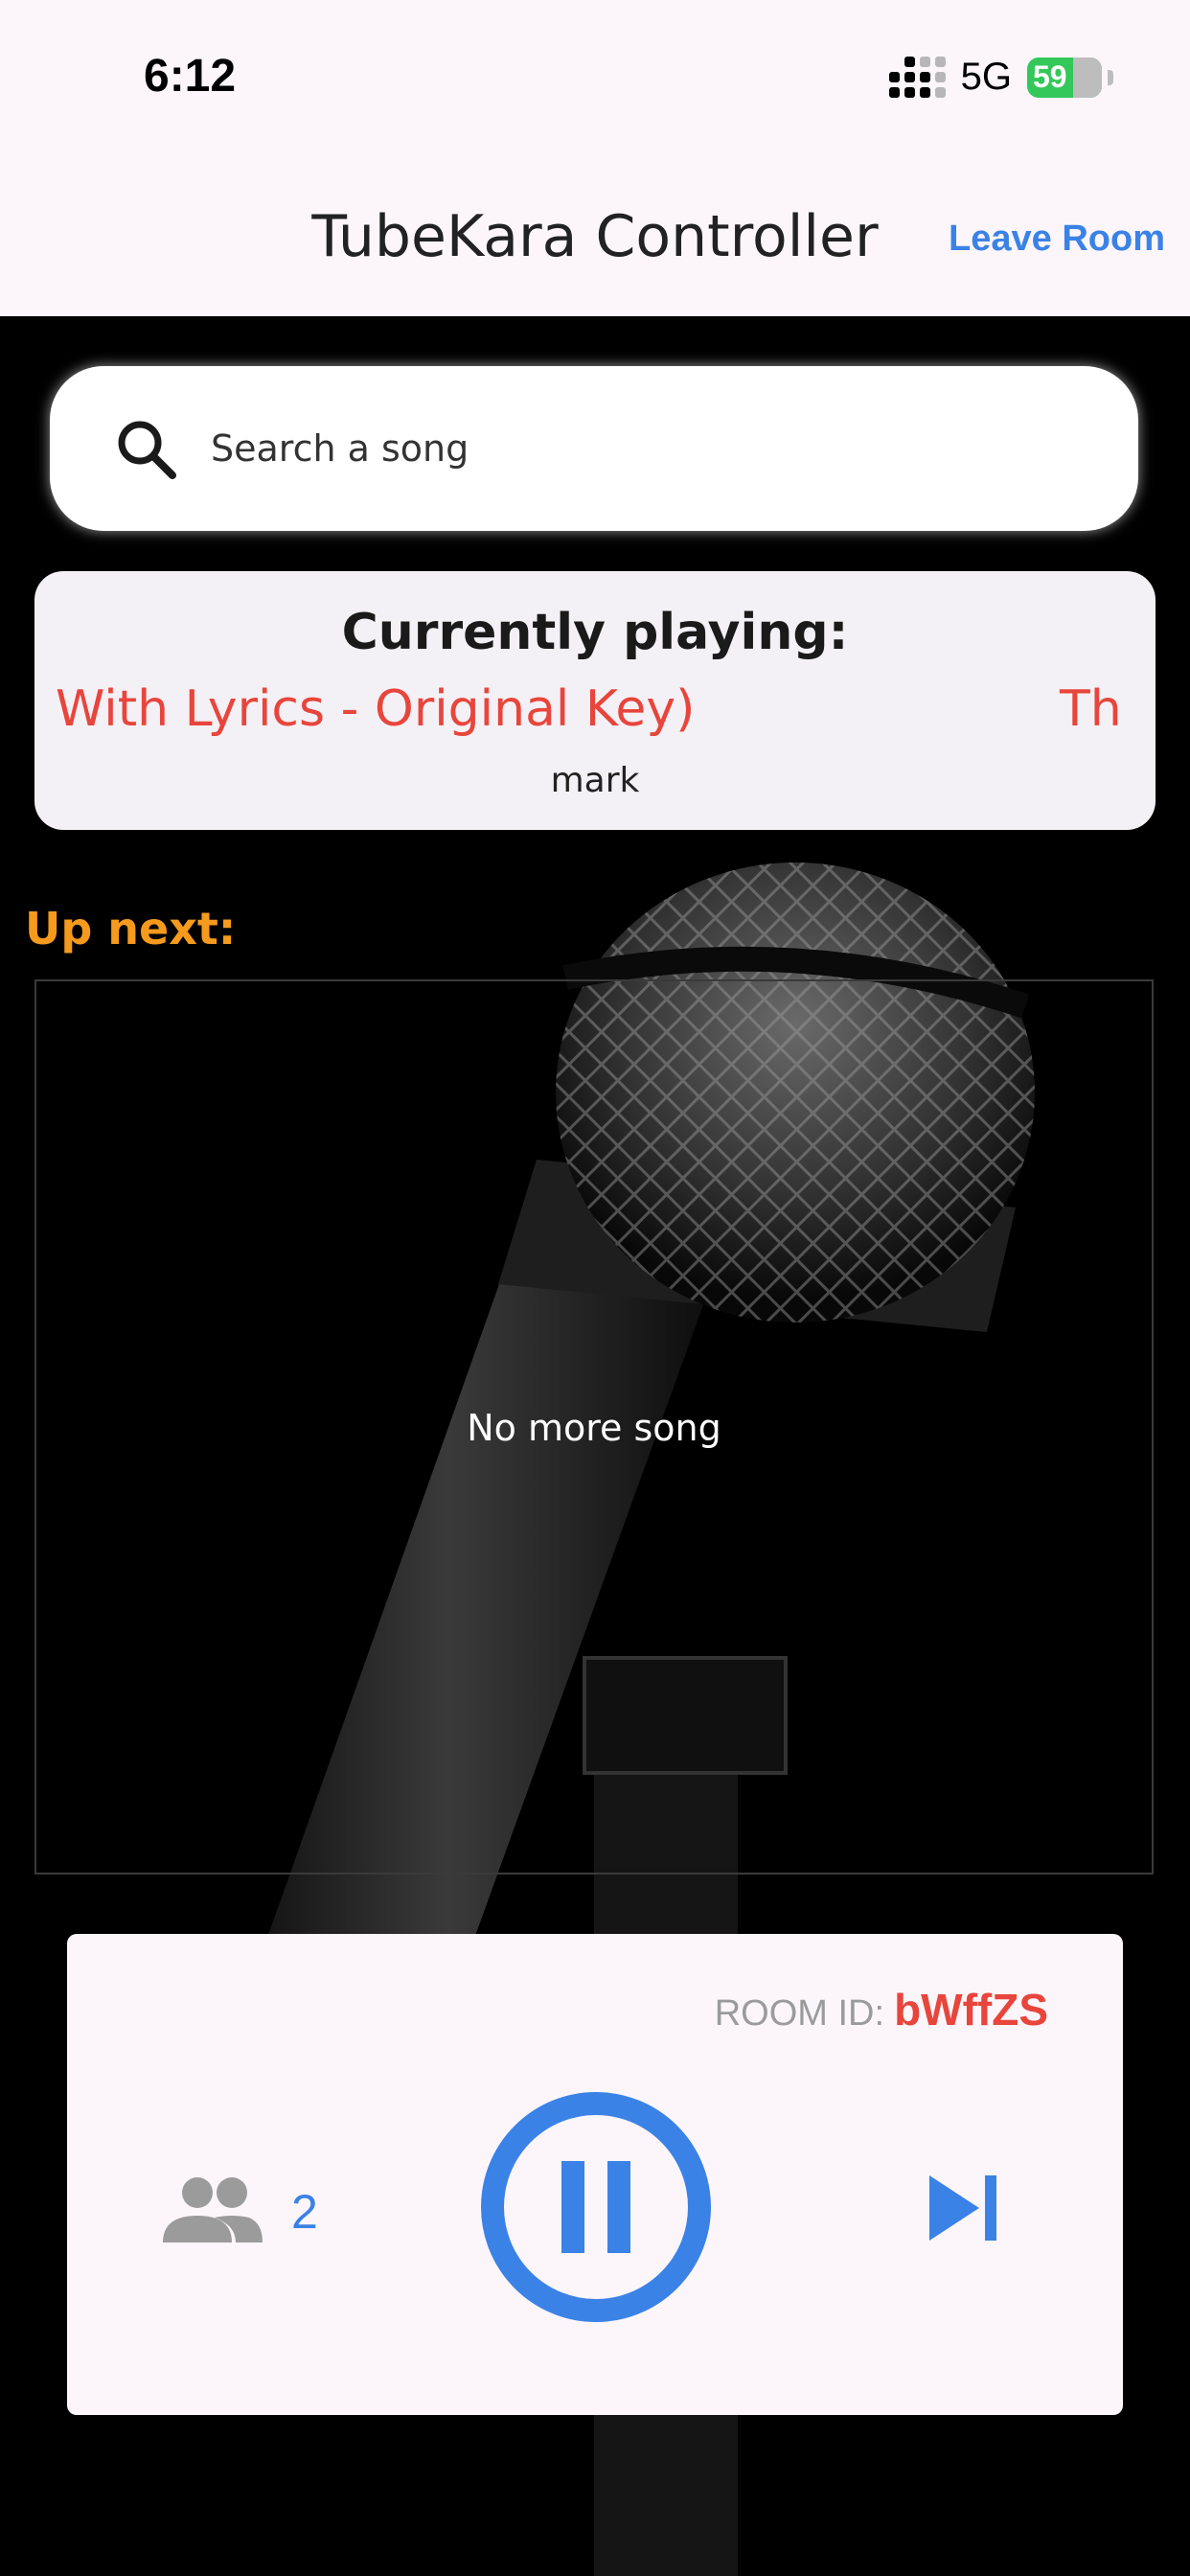 The width and height of the screenshot is (1190, 2576). Describe the element at coordinates (595, 632) in the screenshot. I see `currently-playing-heading: Currently playing:` at that location.